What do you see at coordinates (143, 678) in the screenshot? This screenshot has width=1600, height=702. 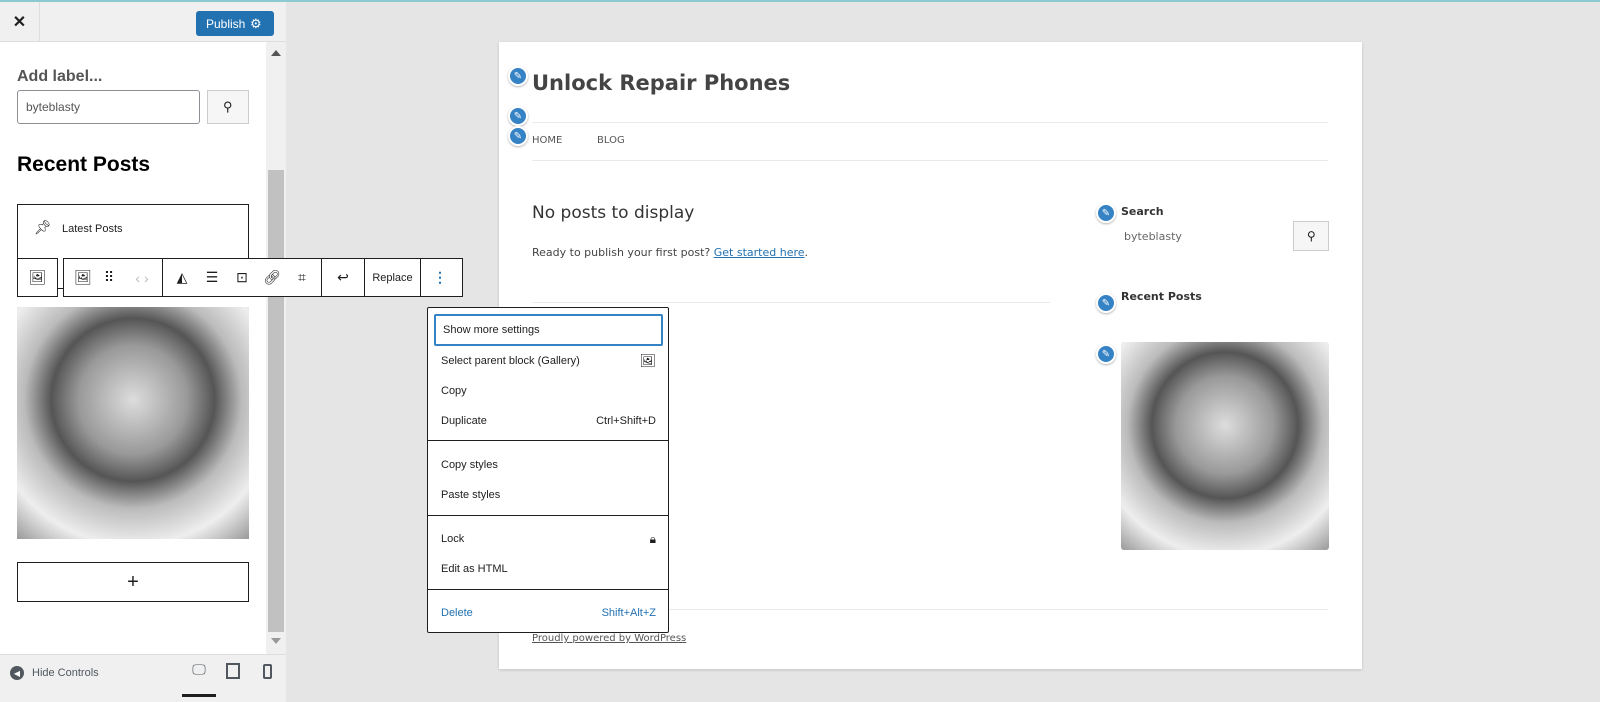 I see `footer-controls: ◀ Hide Controls 🖵︎` at bounding box center [143, 678].